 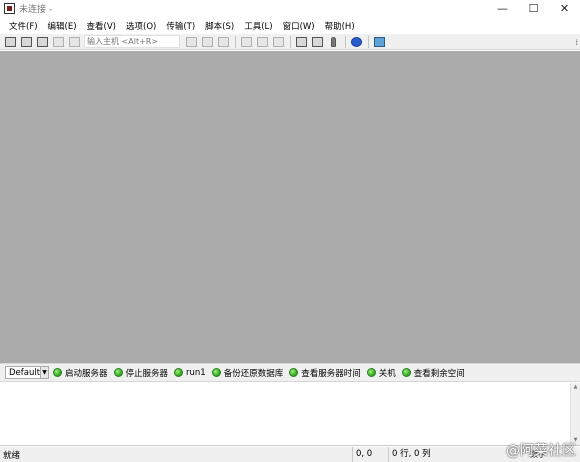 I want to click on find-icon, so click(x=223, y=42).